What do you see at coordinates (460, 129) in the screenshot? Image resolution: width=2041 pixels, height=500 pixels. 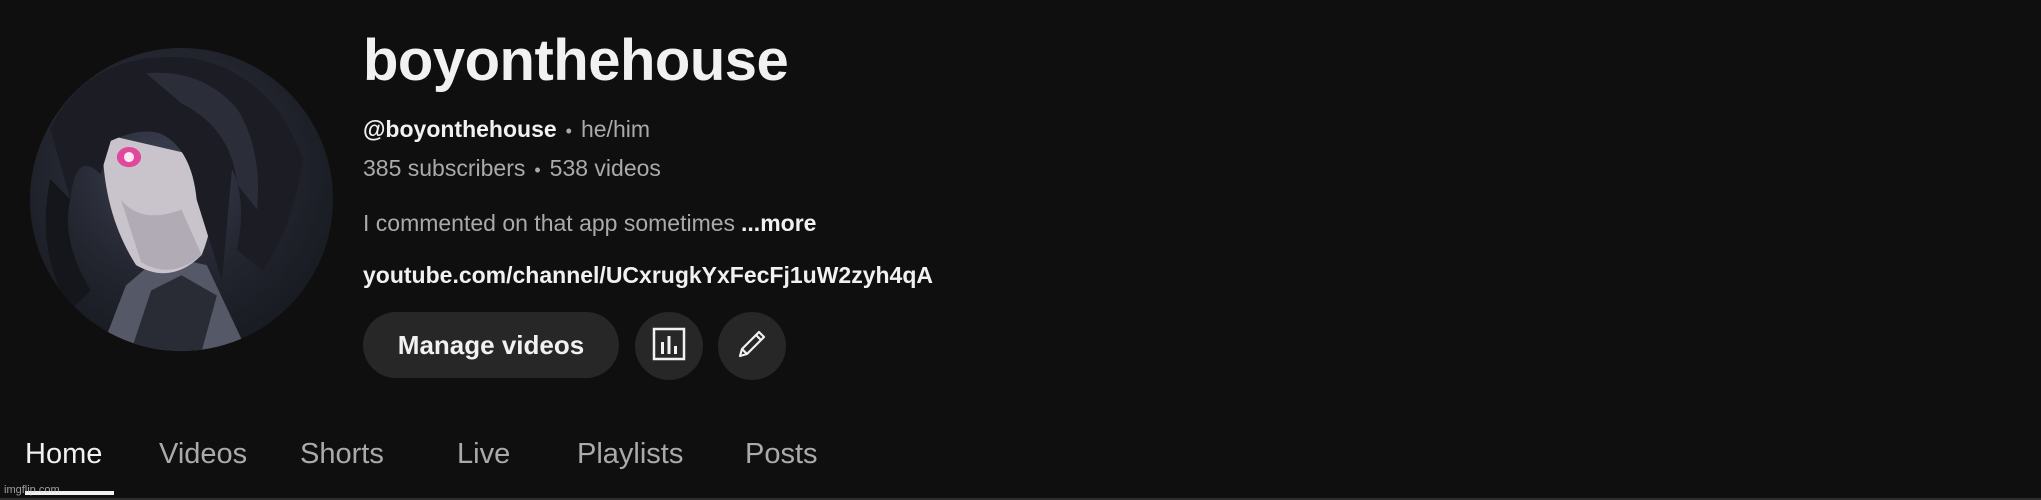 I see `channel-handle: @boyonthehouse` at bounding box center [460, 129].